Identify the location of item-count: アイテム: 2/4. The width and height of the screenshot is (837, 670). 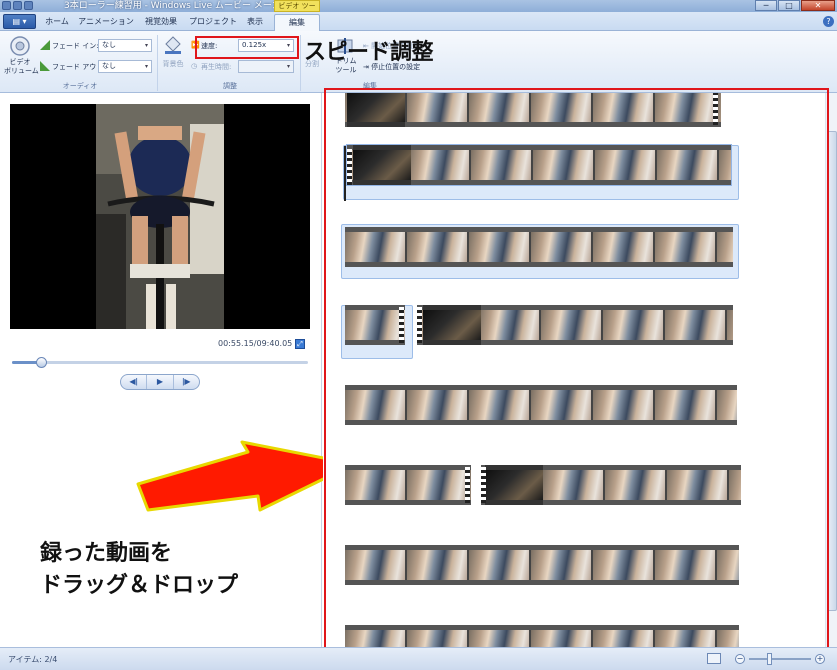
(33, 659).